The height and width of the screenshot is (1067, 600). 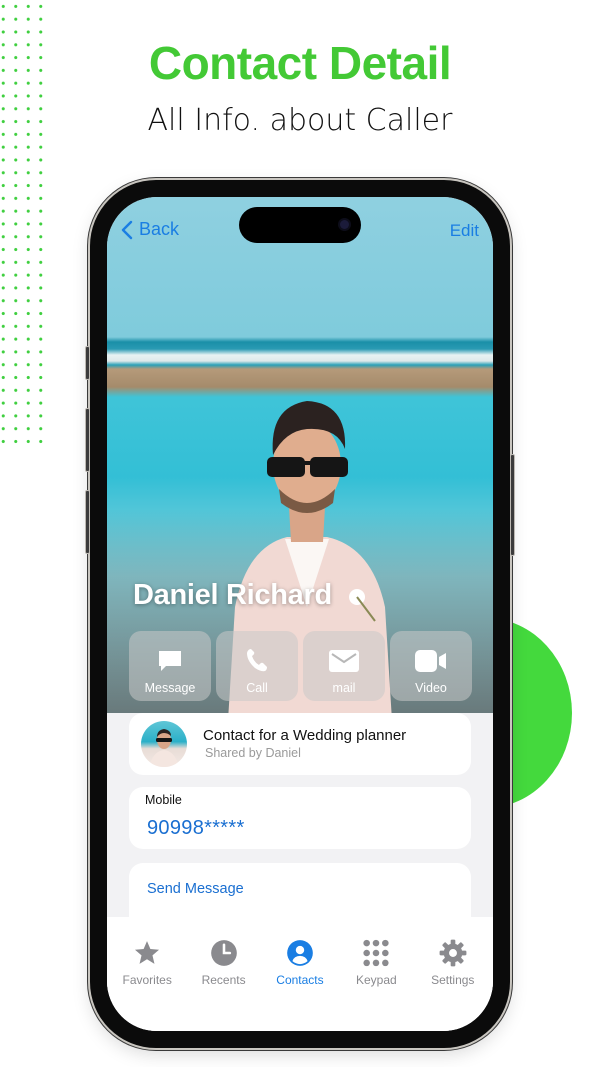 What do you see at coordinates (305, 735) in the screenshot?
I see `shared-card-title: Contact for a Wedding planner` at bounding box center [305, 735].